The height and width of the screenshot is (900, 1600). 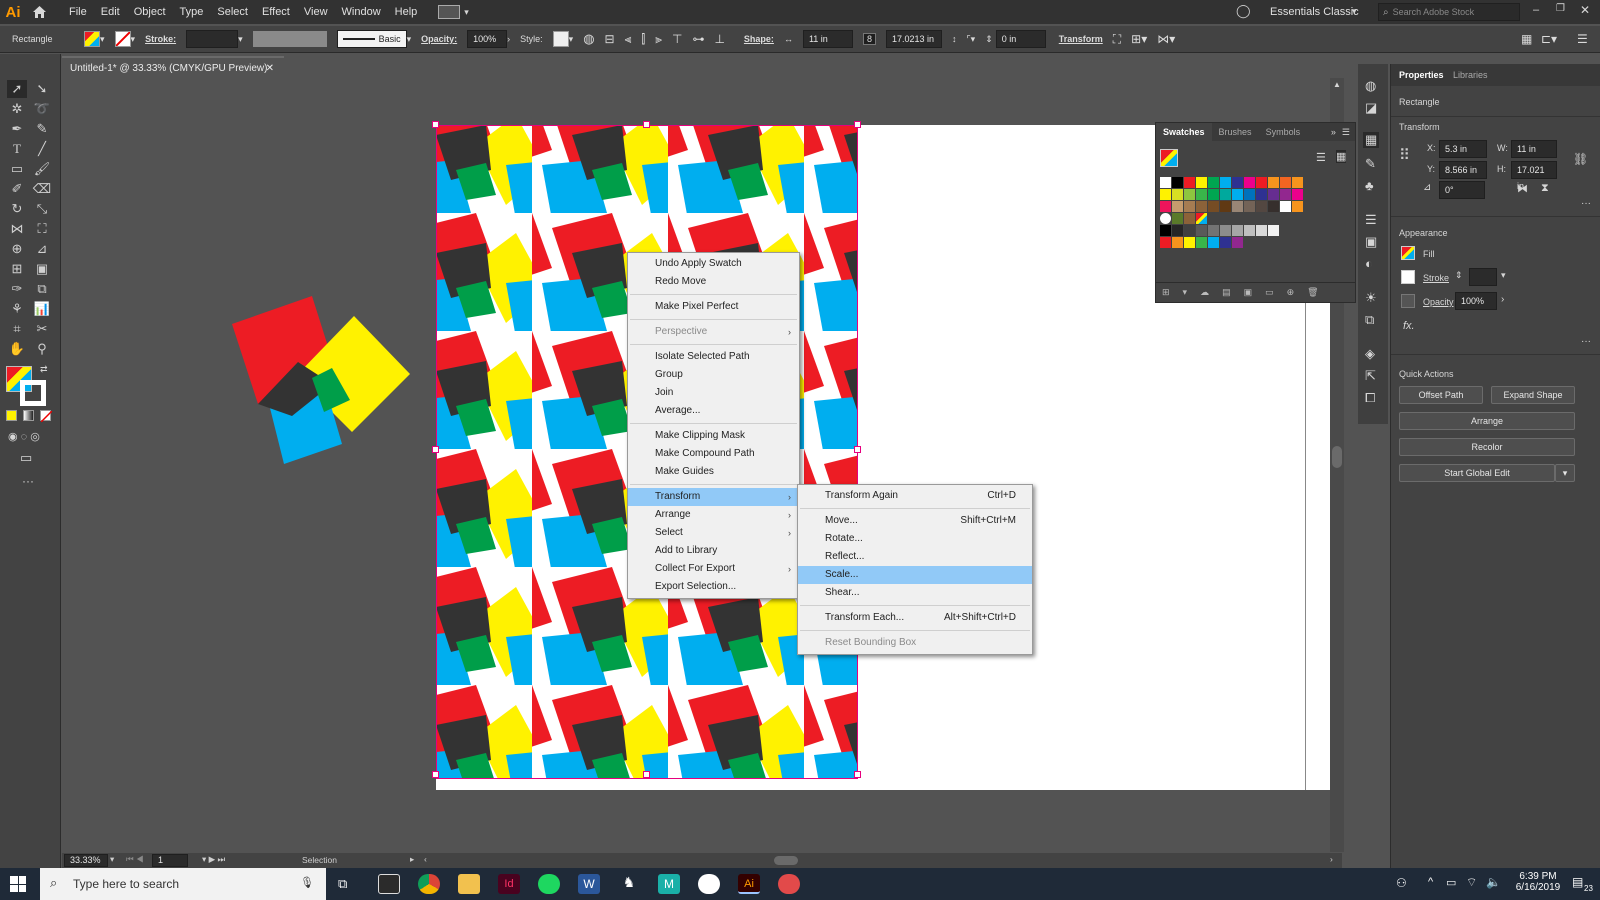 I want to click on selection-handle, so click(x=435, y=124).